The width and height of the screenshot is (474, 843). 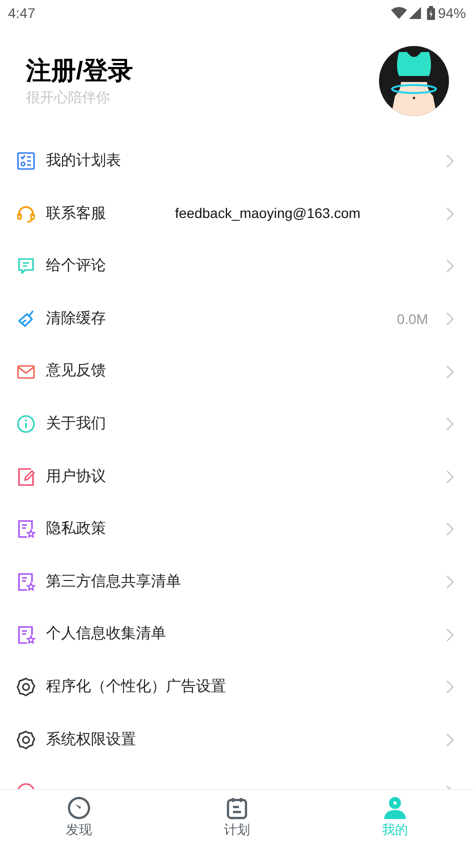 What do you see at coordinates (76, 529) in the screenshot?
I see `menu-item: 隐私政策` at bounding box center [76, 529].